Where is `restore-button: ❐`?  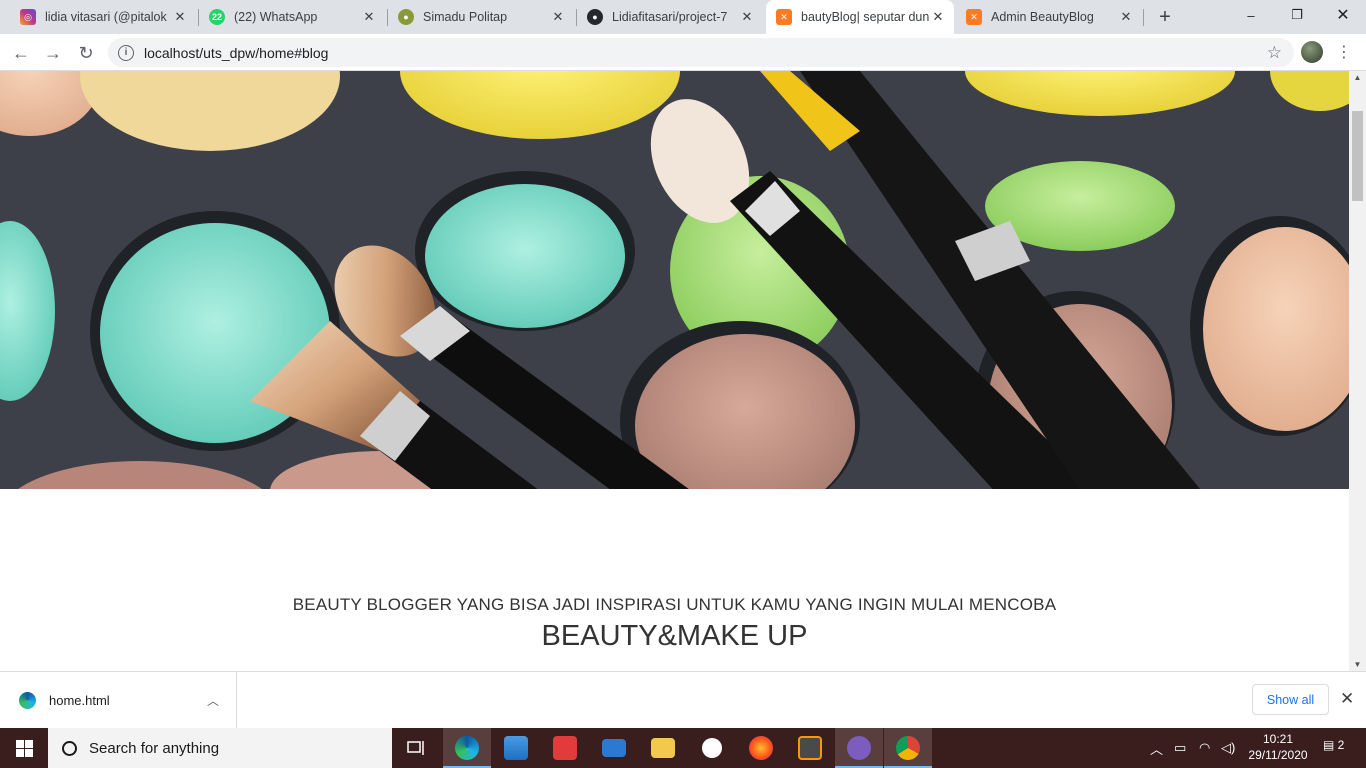 restore-button: ❐ is located at coordinates (1297, 15).